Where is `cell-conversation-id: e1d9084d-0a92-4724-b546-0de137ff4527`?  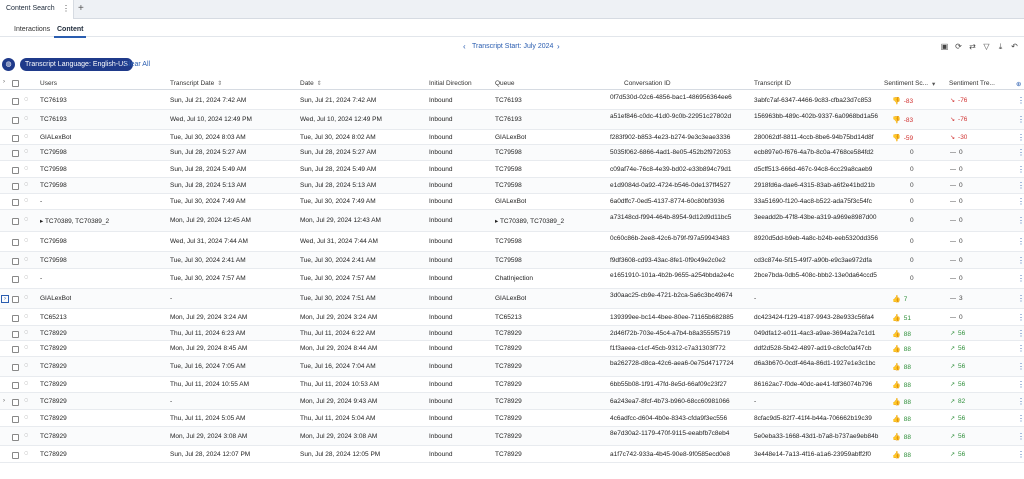 cell-conversation-id: e1d9084d-0a92-4724-b546-0de137ff4527 is located at coordinates (677, 185).